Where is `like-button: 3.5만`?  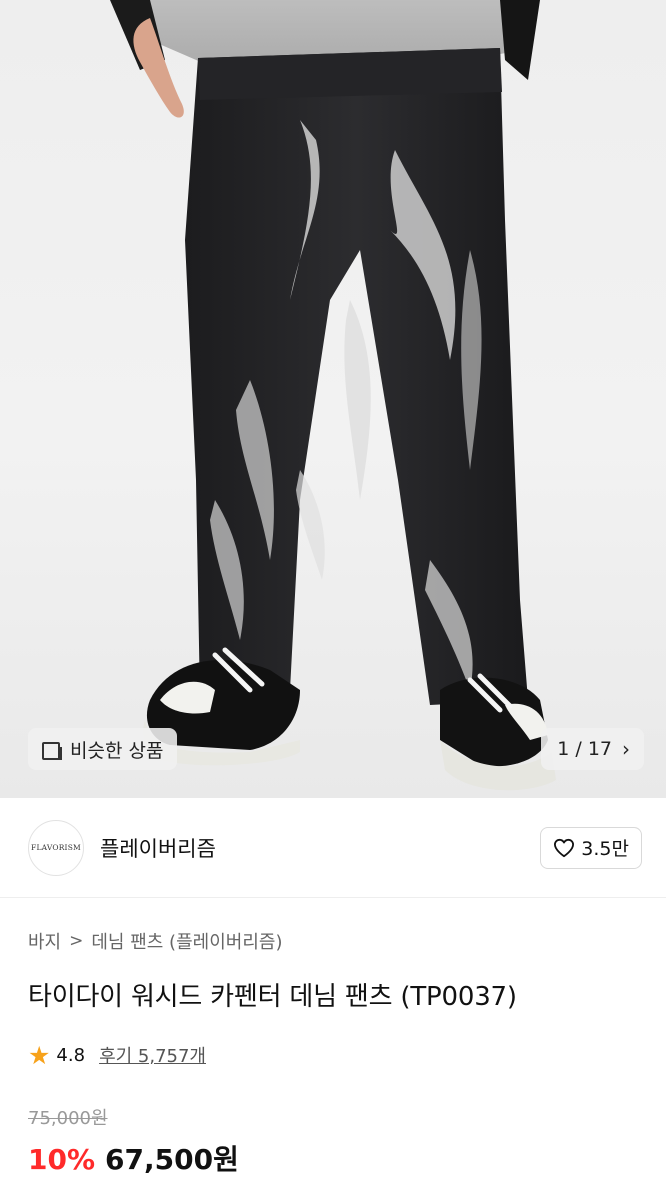
like-button: 3.5만 is located at coordinates (591, 847).